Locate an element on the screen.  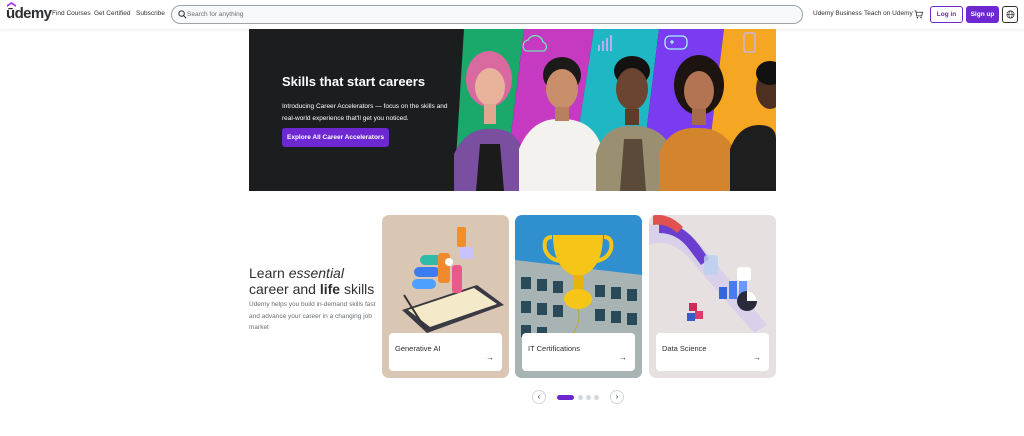
learn-section-title: Learn essential career and life skills is located at coordinates (312, 281).